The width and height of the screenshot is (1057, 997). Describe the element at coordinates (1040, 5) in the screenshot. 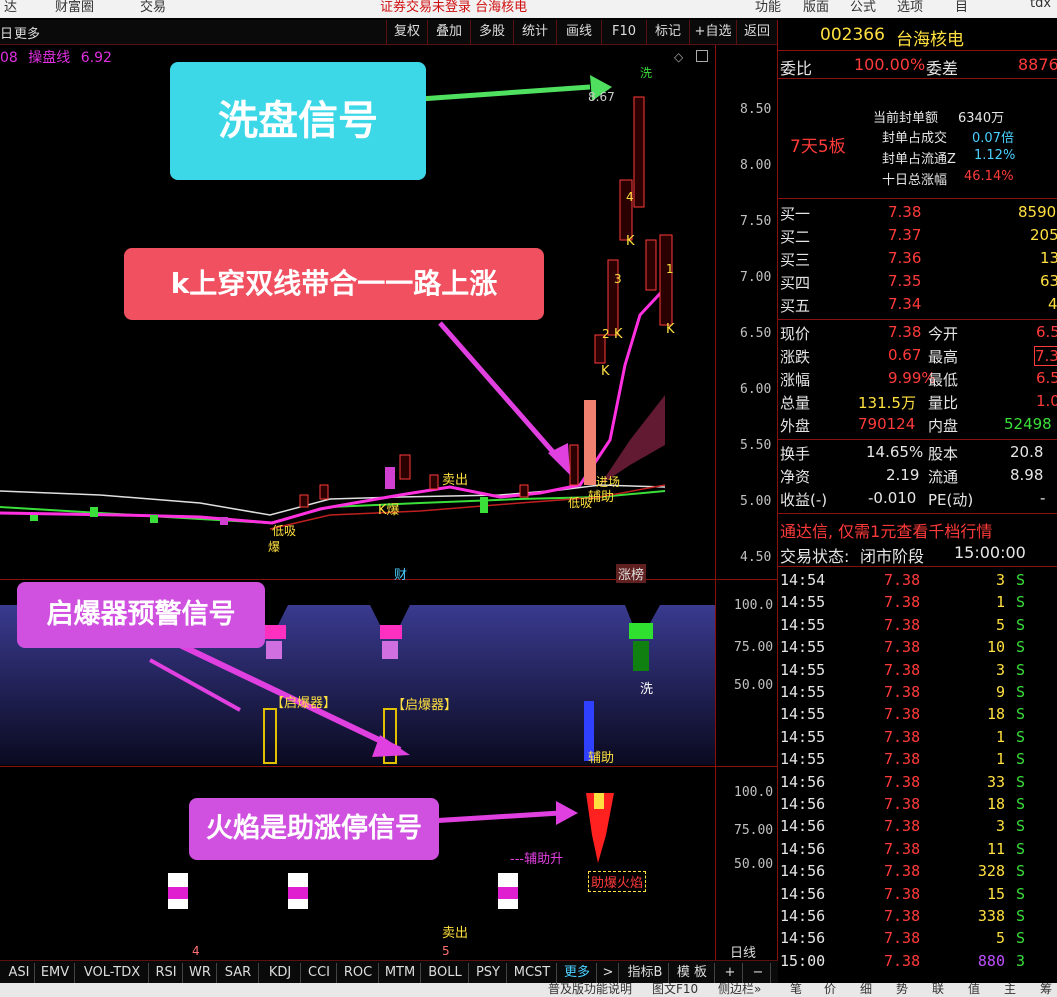

I see `menu-item-tdx: tdx` at that location.